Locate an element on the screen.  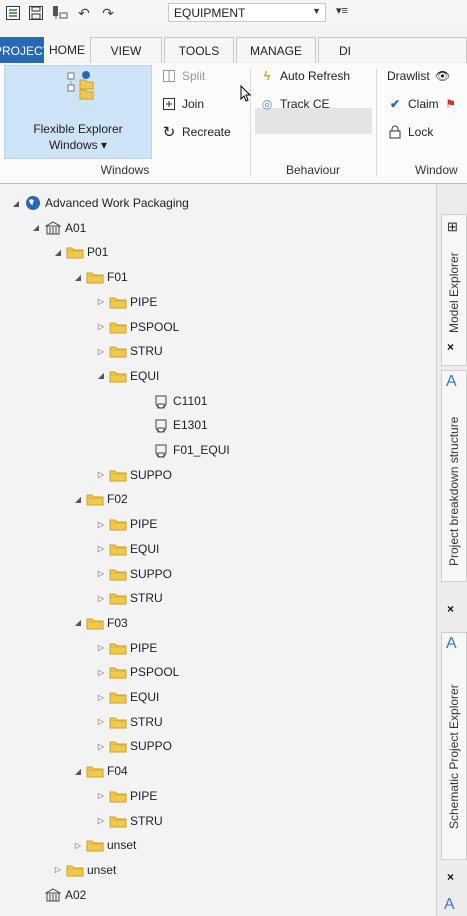
tree-node-label: PSPOOL is located at coordinates (155, 672).